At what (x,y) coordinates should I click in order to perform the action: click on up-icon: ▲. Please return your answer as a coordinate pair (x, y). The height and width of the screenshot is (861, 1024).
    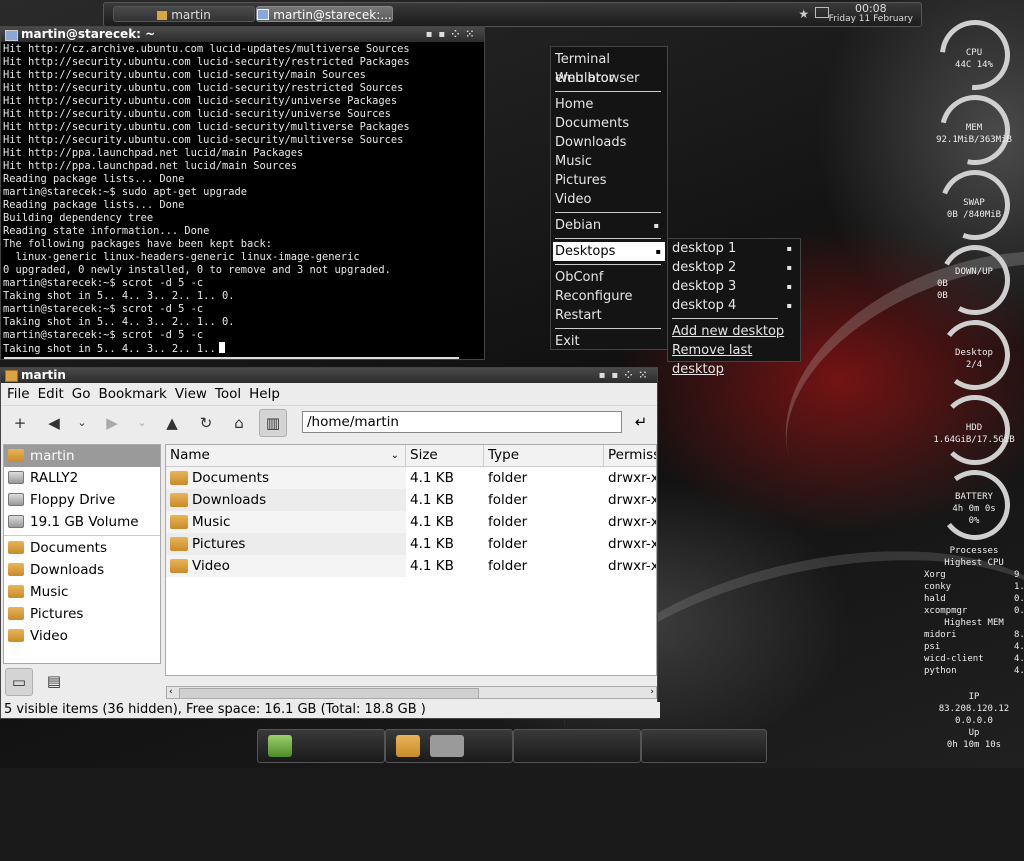
    Looking at the image, I should click on (172, 423).